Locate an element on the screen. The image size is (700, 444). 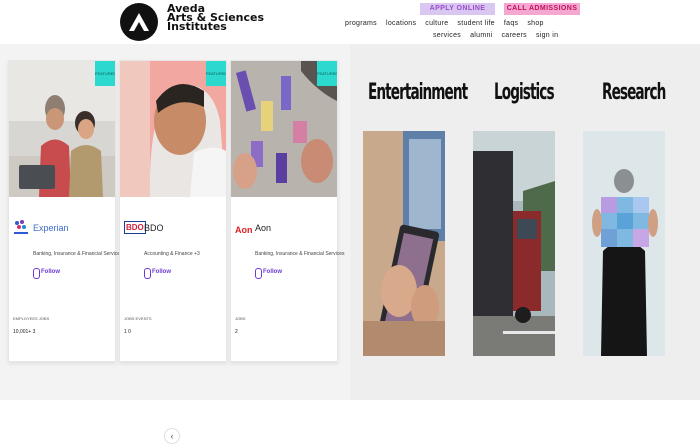
industry-text: Banking, Insurance & Financial Services is located at coordinates (300, 254).